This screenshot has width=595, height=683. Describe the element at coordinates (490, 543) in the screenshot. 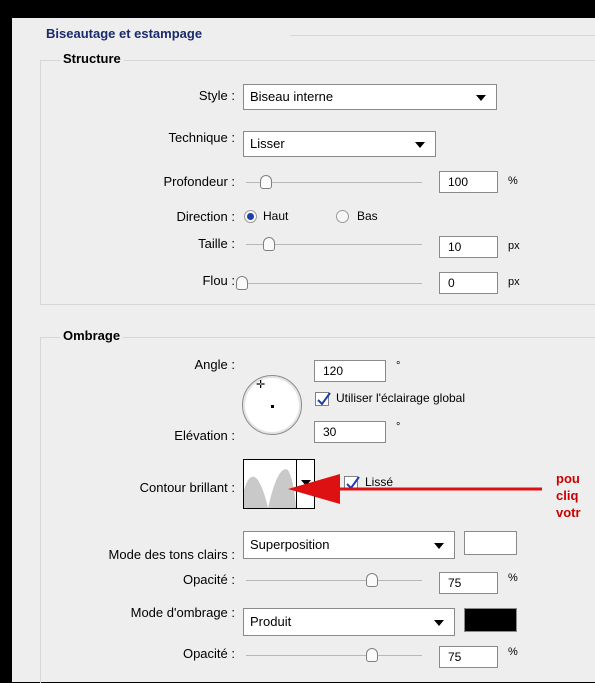

I see `highlight-color-swatch` at that location.